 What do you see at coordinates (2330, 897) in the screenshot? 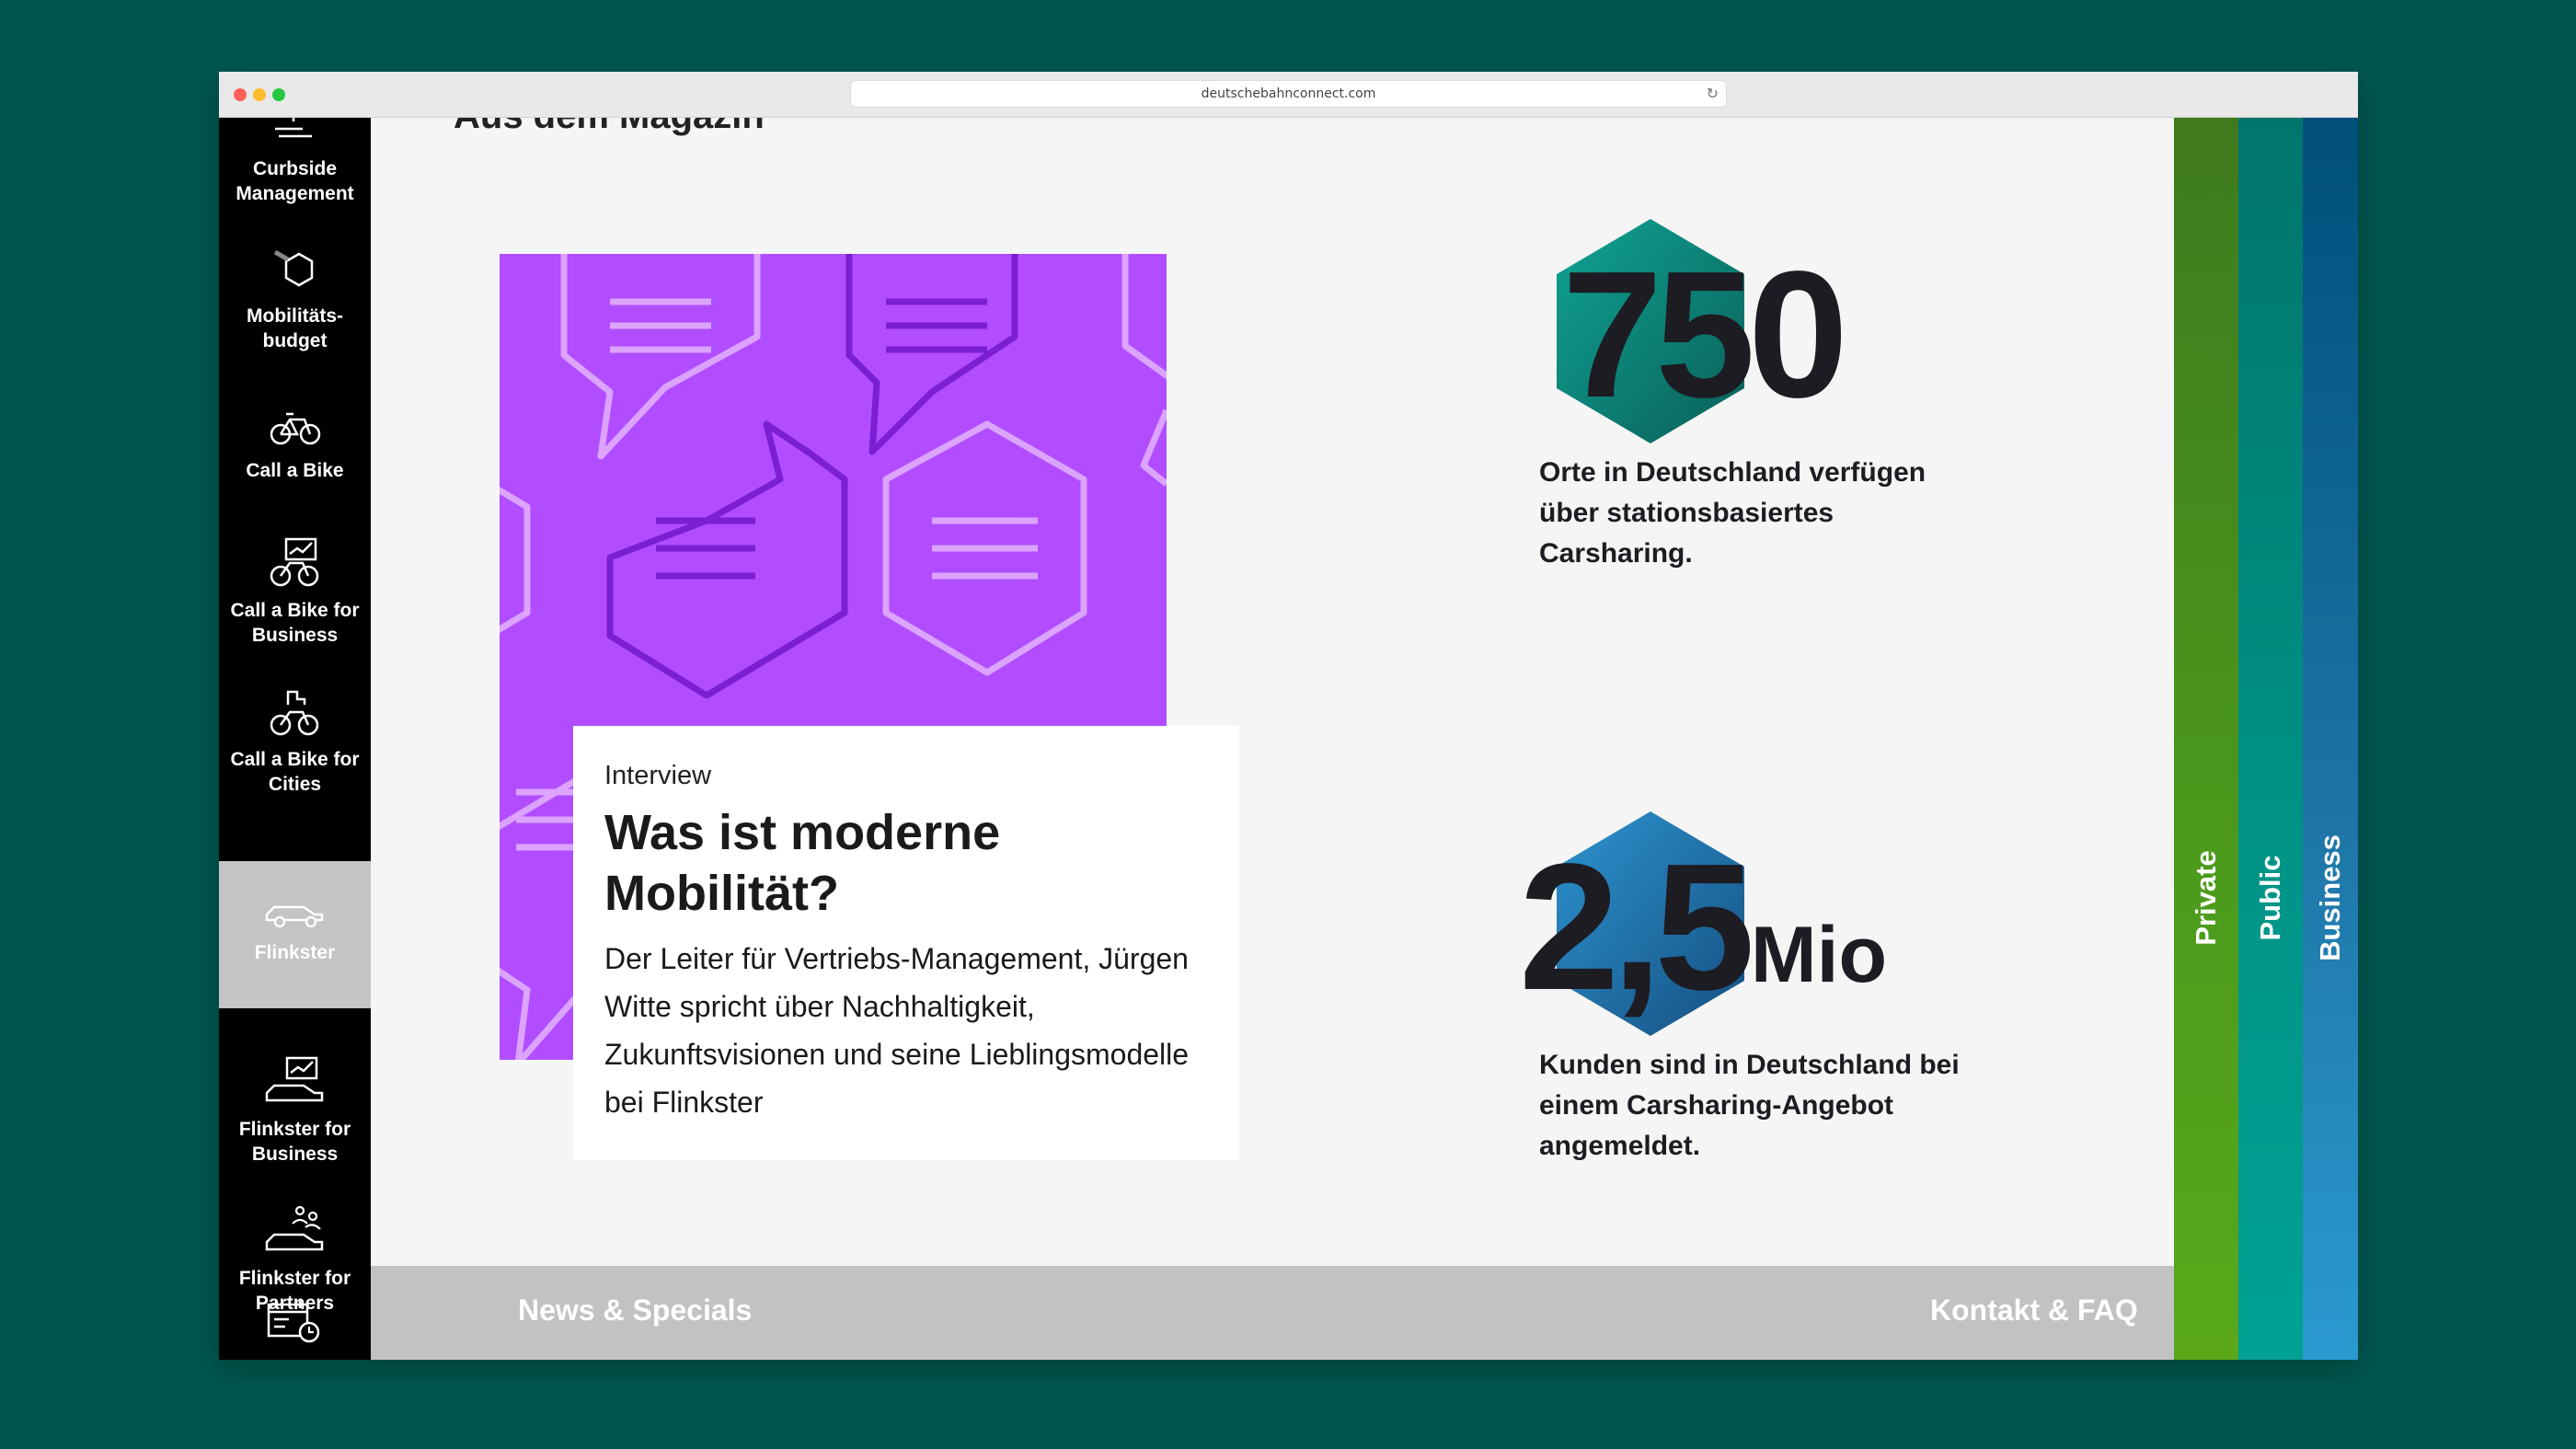
I see `tab-business-label: Business` at bounding box center [2330, 897].